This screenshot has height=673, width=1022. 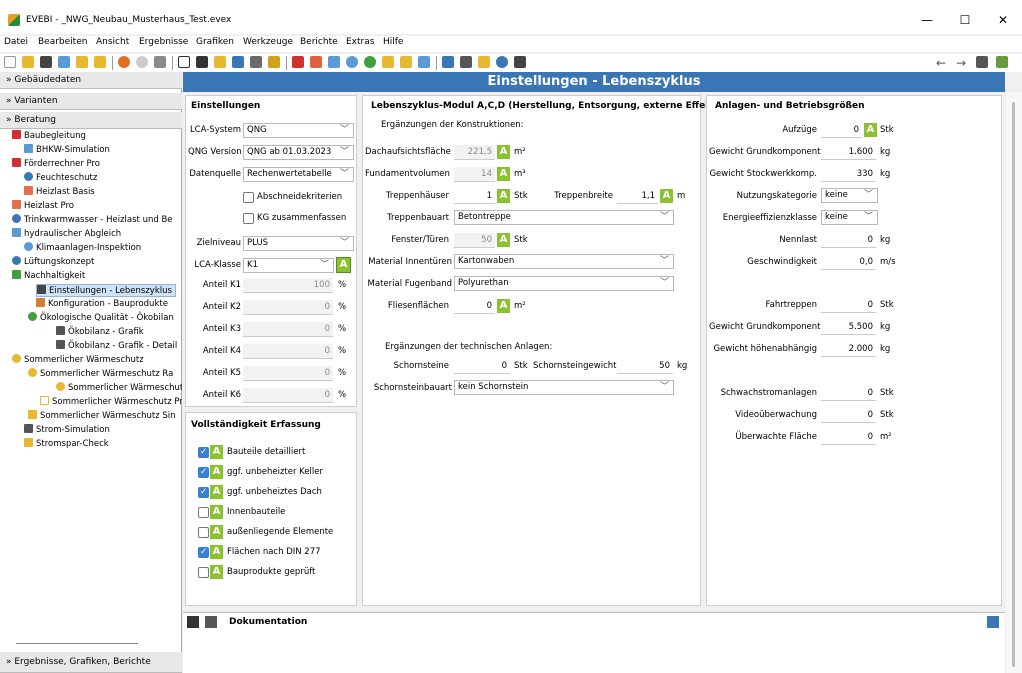 What do you see at coordinates (941, 63) in the screenshot?
I see `back-arrow-icon: ←` at bounding box center [941, 63].